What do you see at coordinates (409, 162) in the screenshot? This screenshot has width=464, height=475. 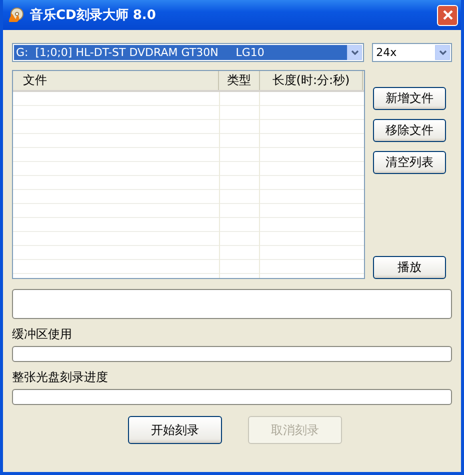 I see `side-button: 清空列表` at bounding box center [409, 162].